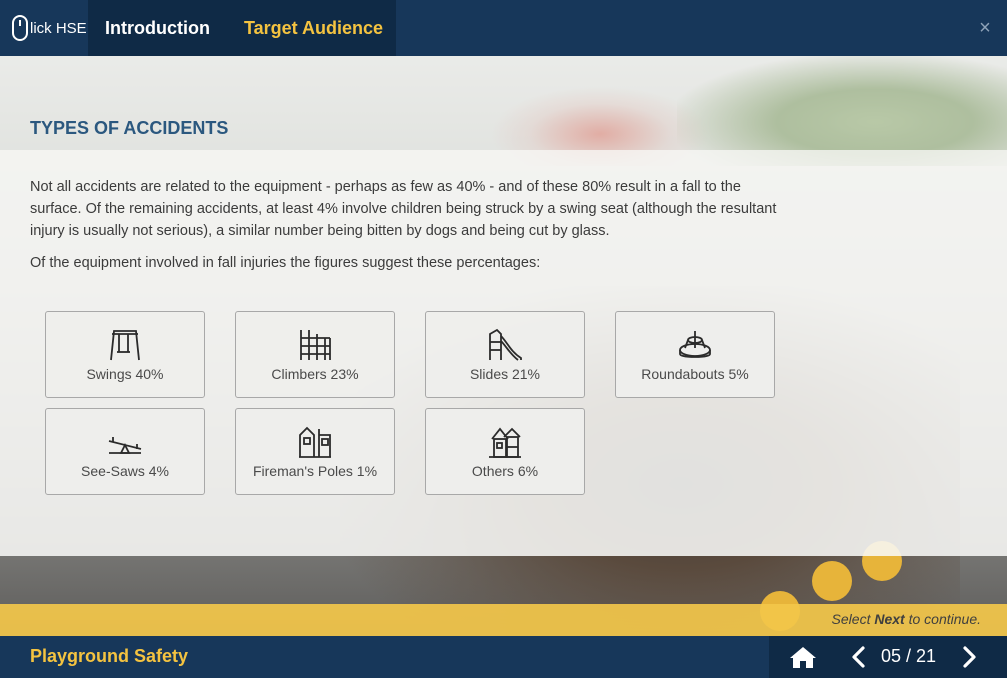 The height and width of the screenshot is (678, 1007). Describe the element at coordinates (125, 373) in the screenshot. I see `card-label: Swings 40%` at that location.